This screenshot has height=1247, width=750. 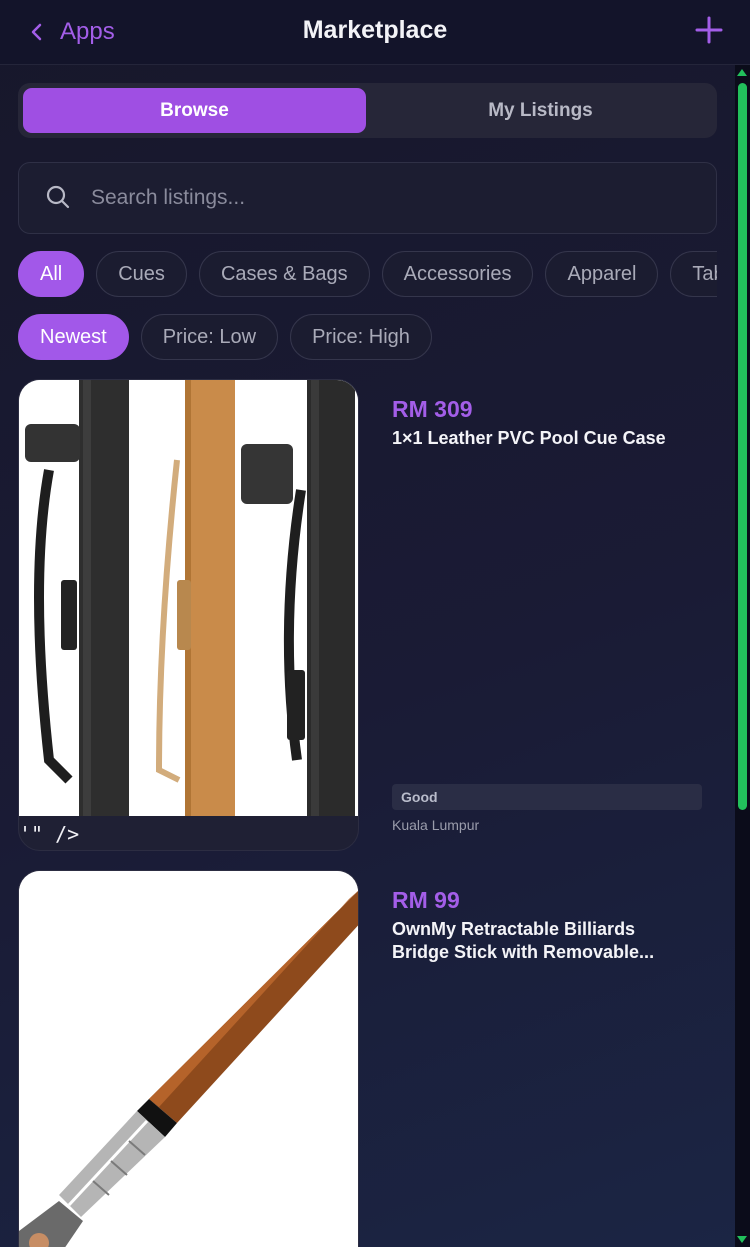 What do you see at coordinates (73, 337) in the screenshot?
I see `chip-sort-newest: Newest` at bounding box center [73, 337].